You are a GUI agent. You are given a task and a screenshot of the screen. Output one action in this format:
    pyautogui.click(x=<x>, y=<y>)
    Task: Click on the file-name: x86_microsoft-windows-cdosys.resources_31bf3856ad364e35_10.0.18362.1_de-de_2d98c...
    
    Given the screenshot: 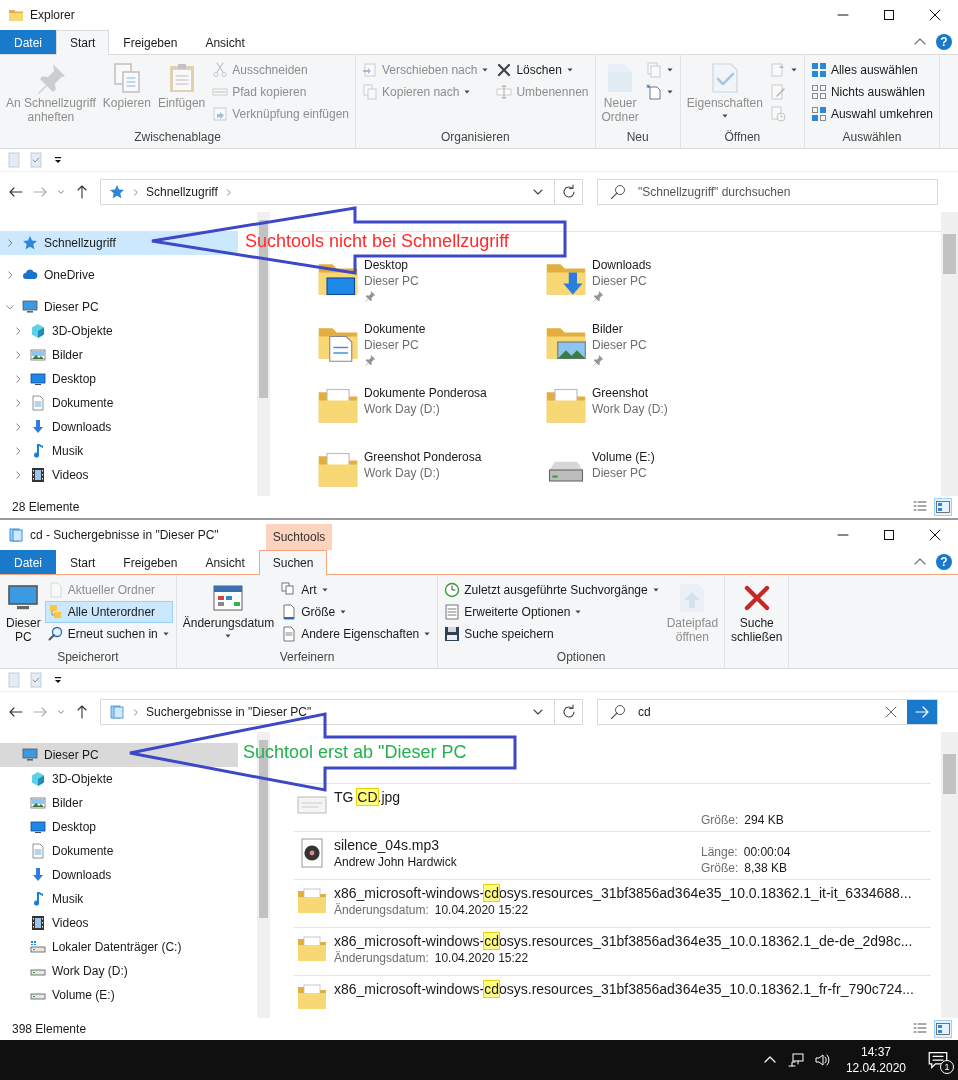 What is the action you would take?
    pyautogui.click(x=632, y=941)
    